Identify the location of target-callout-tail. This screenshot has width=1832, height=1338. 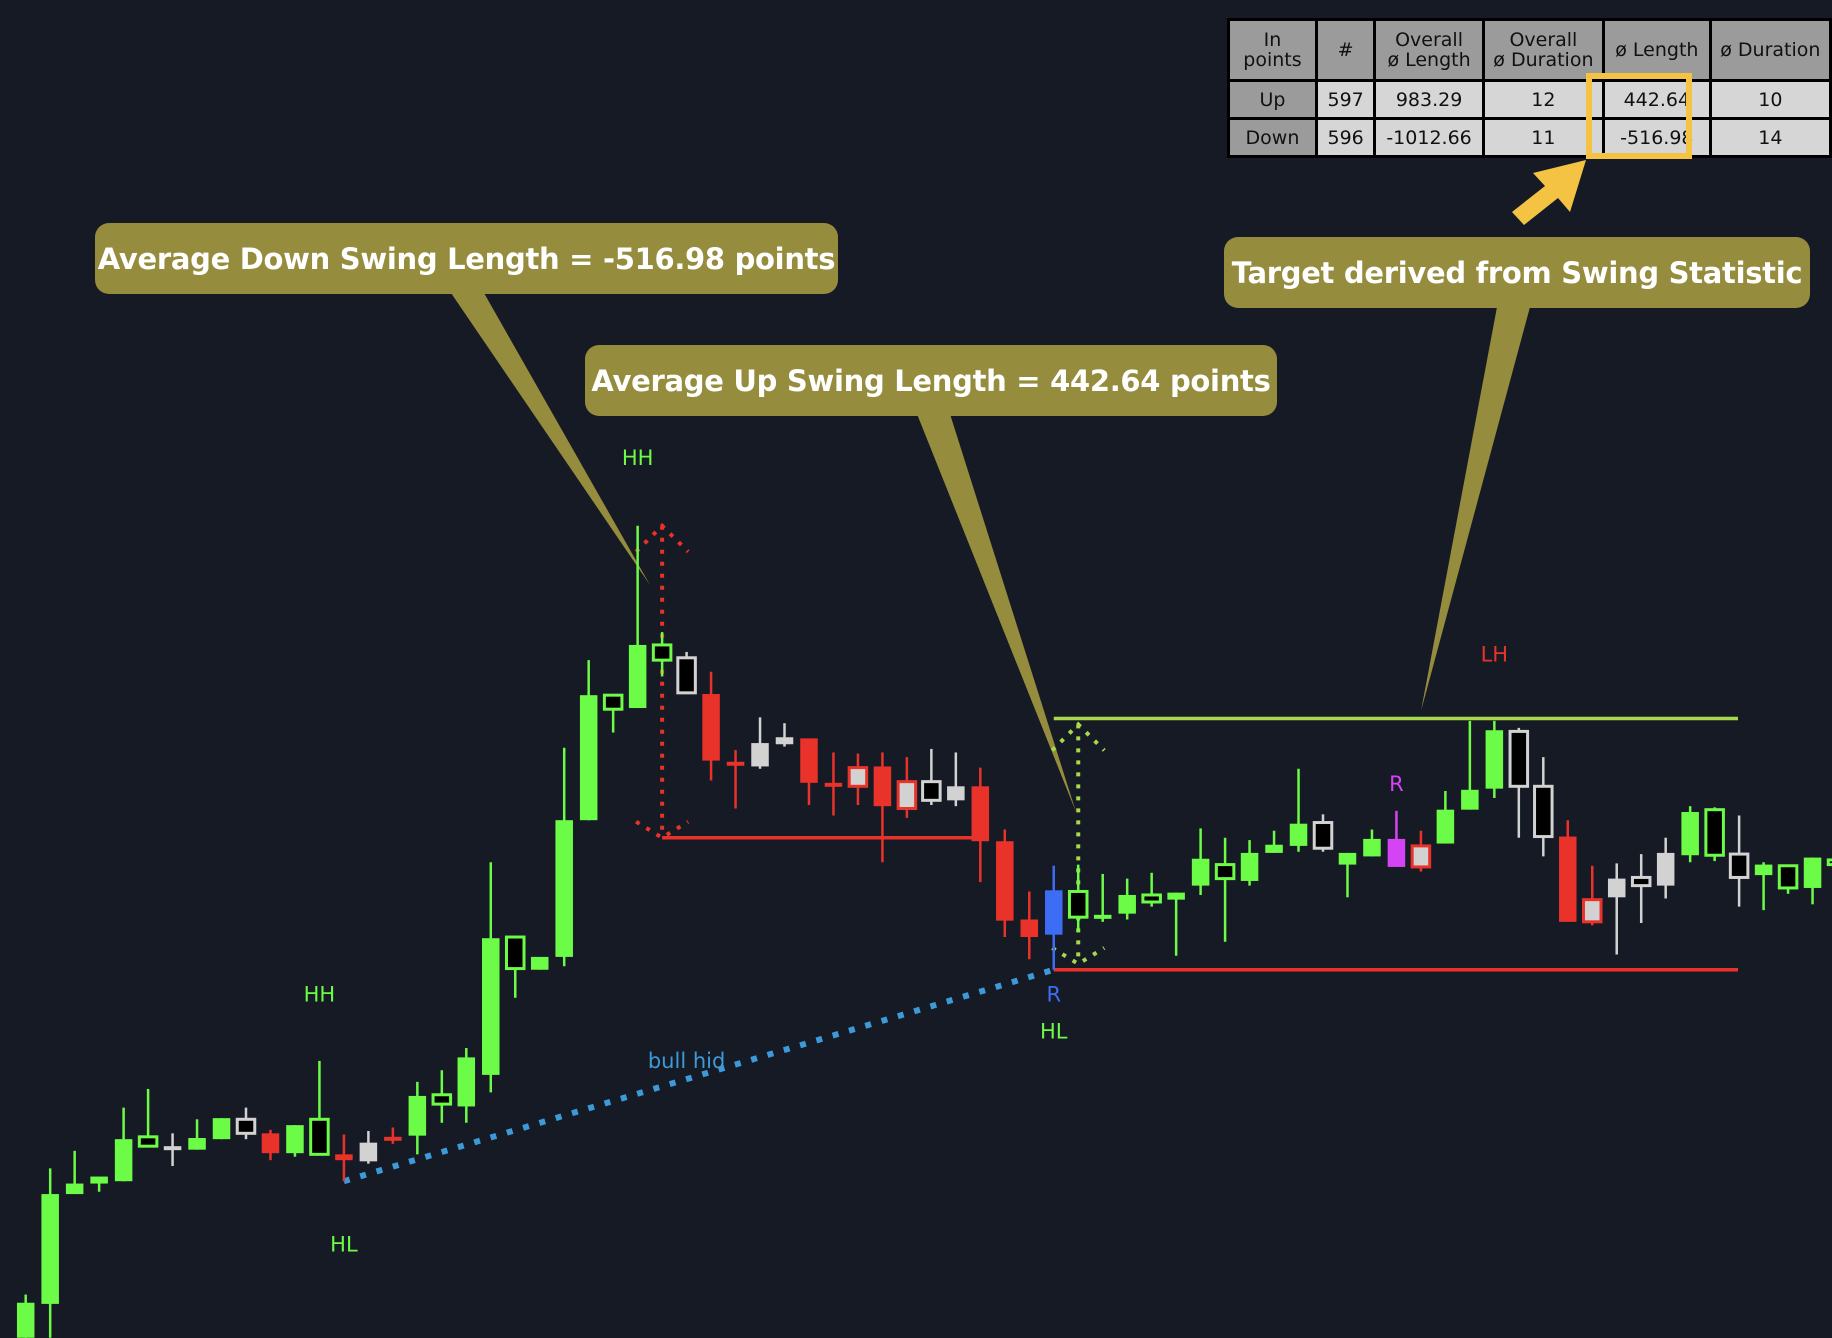
(1475, 509).